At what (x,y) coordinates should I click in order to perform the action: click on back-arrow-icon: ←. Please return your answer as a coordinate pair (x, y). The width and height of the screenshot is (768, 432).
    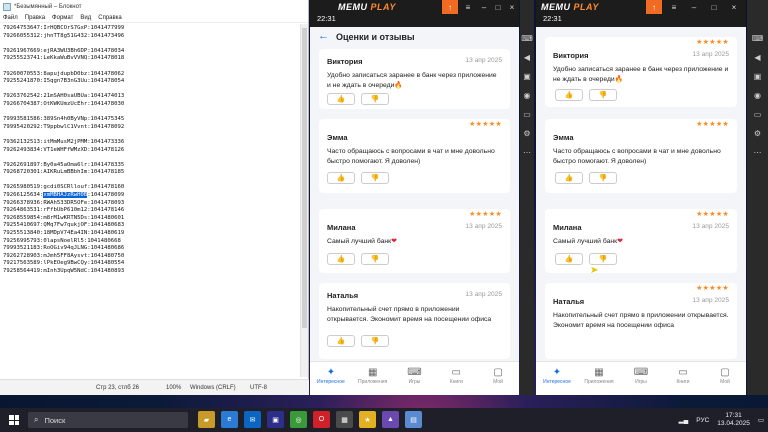
    Looking at the image, I should click on (323, 36).